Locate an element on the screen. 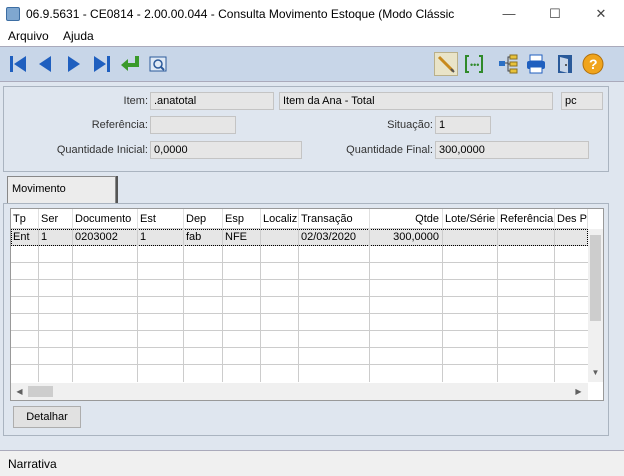 The height and width of the screenshot is (476, 624). tab-movimento: Movimento is located at coordinates (61, 189).